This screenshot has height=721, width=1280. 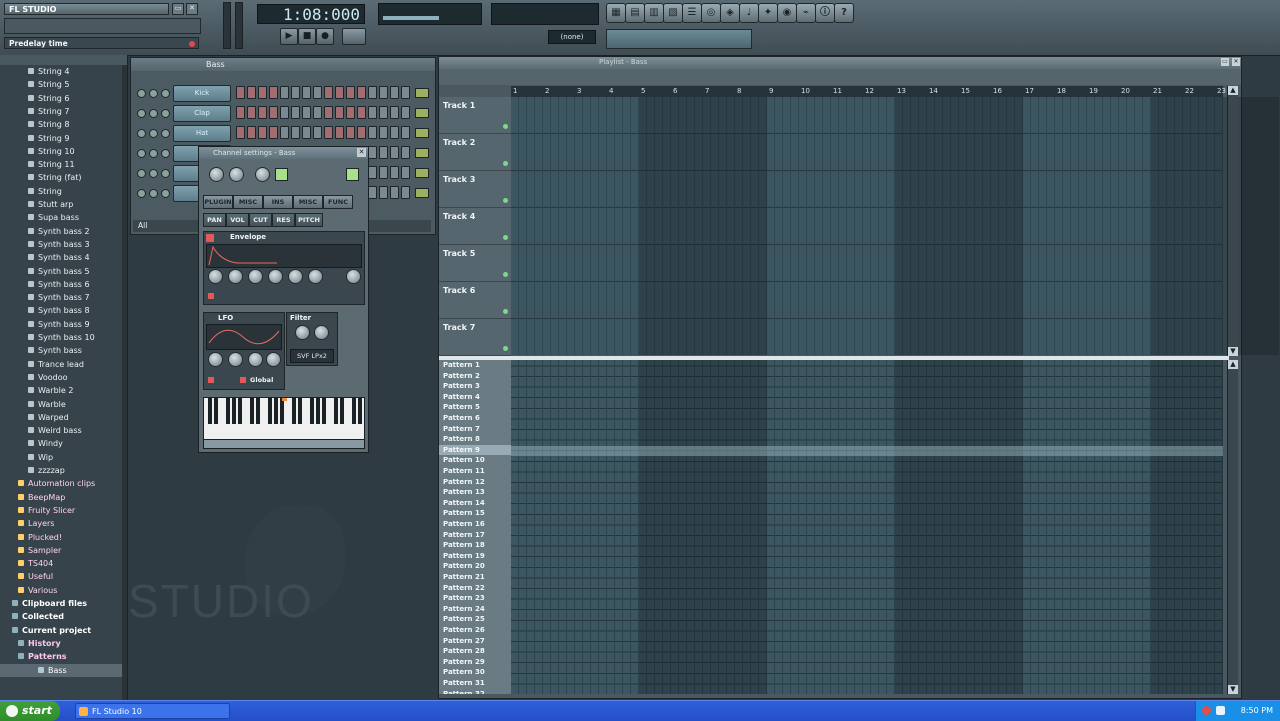 I want to click on pattern-selector: (none), so click(x=572, y=37).